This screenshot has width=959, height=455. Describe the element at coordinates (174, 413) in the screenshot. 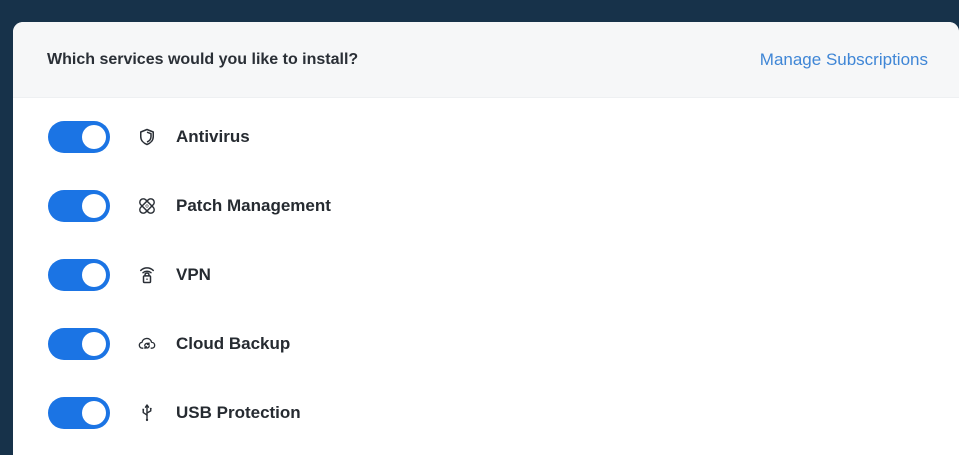

I see `service-row-usb-protection: USB Protection` at that location.